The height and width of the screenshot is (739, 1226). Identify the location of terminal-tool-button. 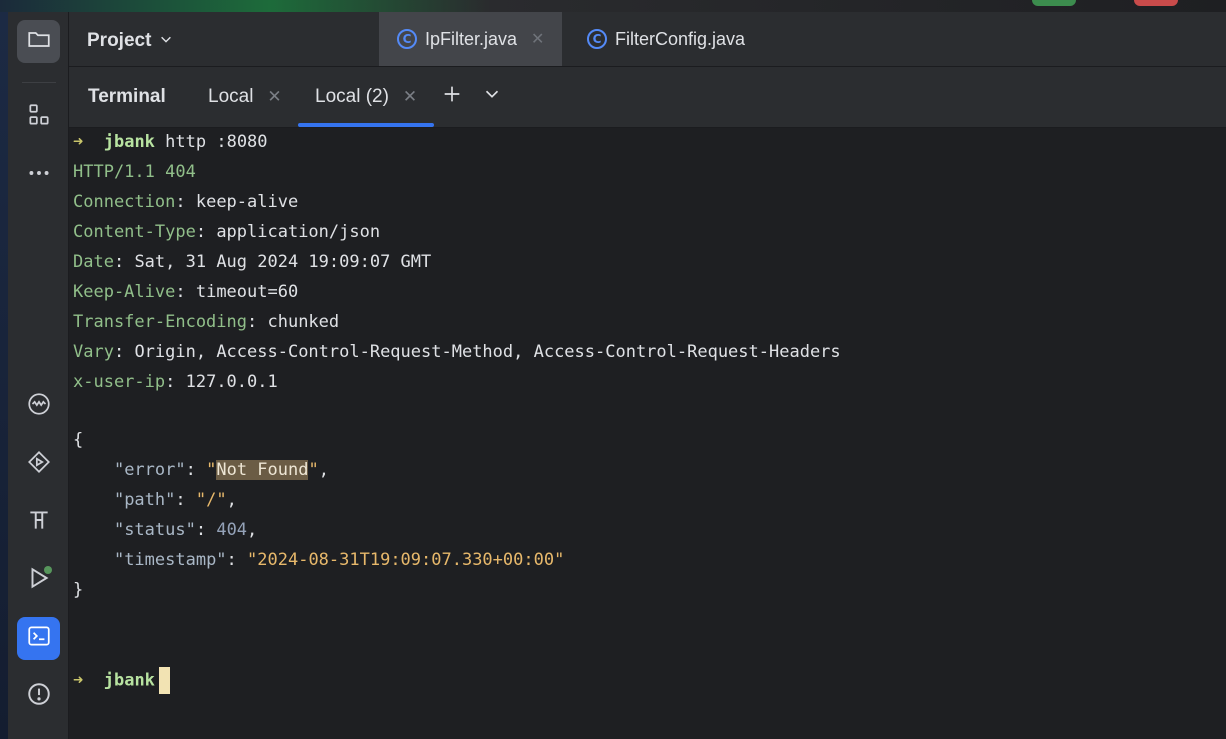
(38, 638).